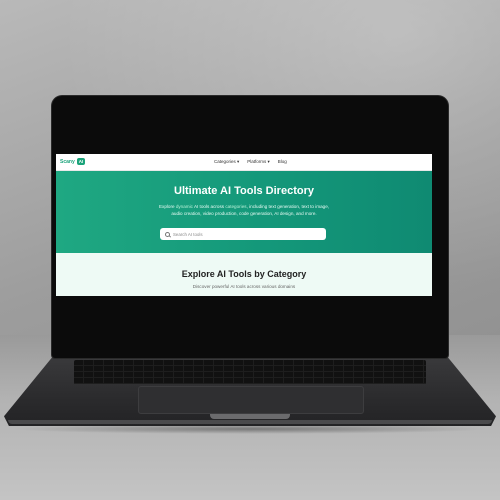 The image size is (500, 500). Describe the element at coordinates (251, 400) in the screenshot. I see `laptop-trackpad` at that location.